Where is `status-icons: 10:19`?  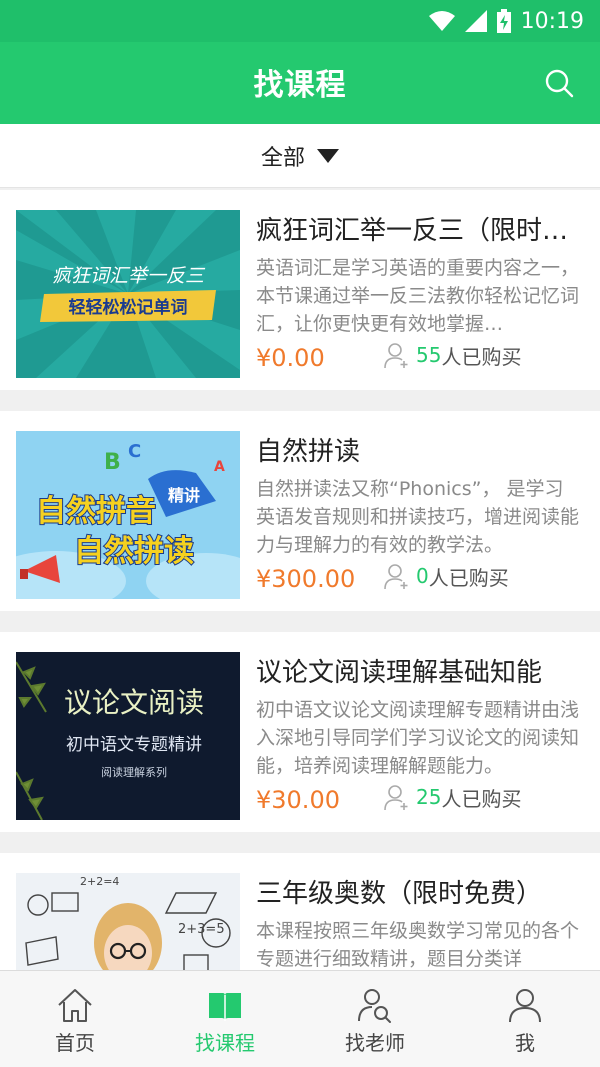
status-icons: 10:19 is located at coordinates (506, 21).